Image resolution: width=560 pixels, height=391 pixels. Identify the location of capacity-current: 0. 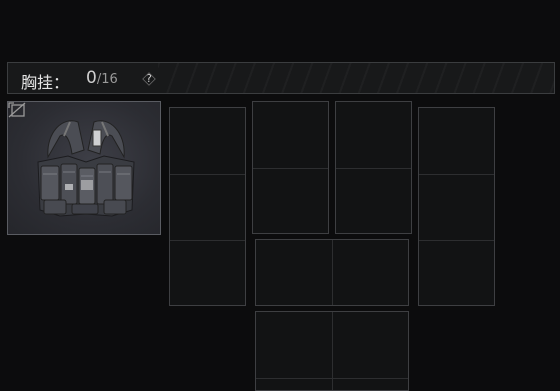
(91, 78).